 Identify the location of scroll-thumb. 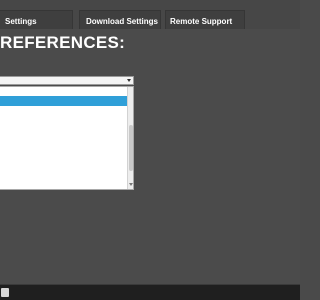
(131, 148).